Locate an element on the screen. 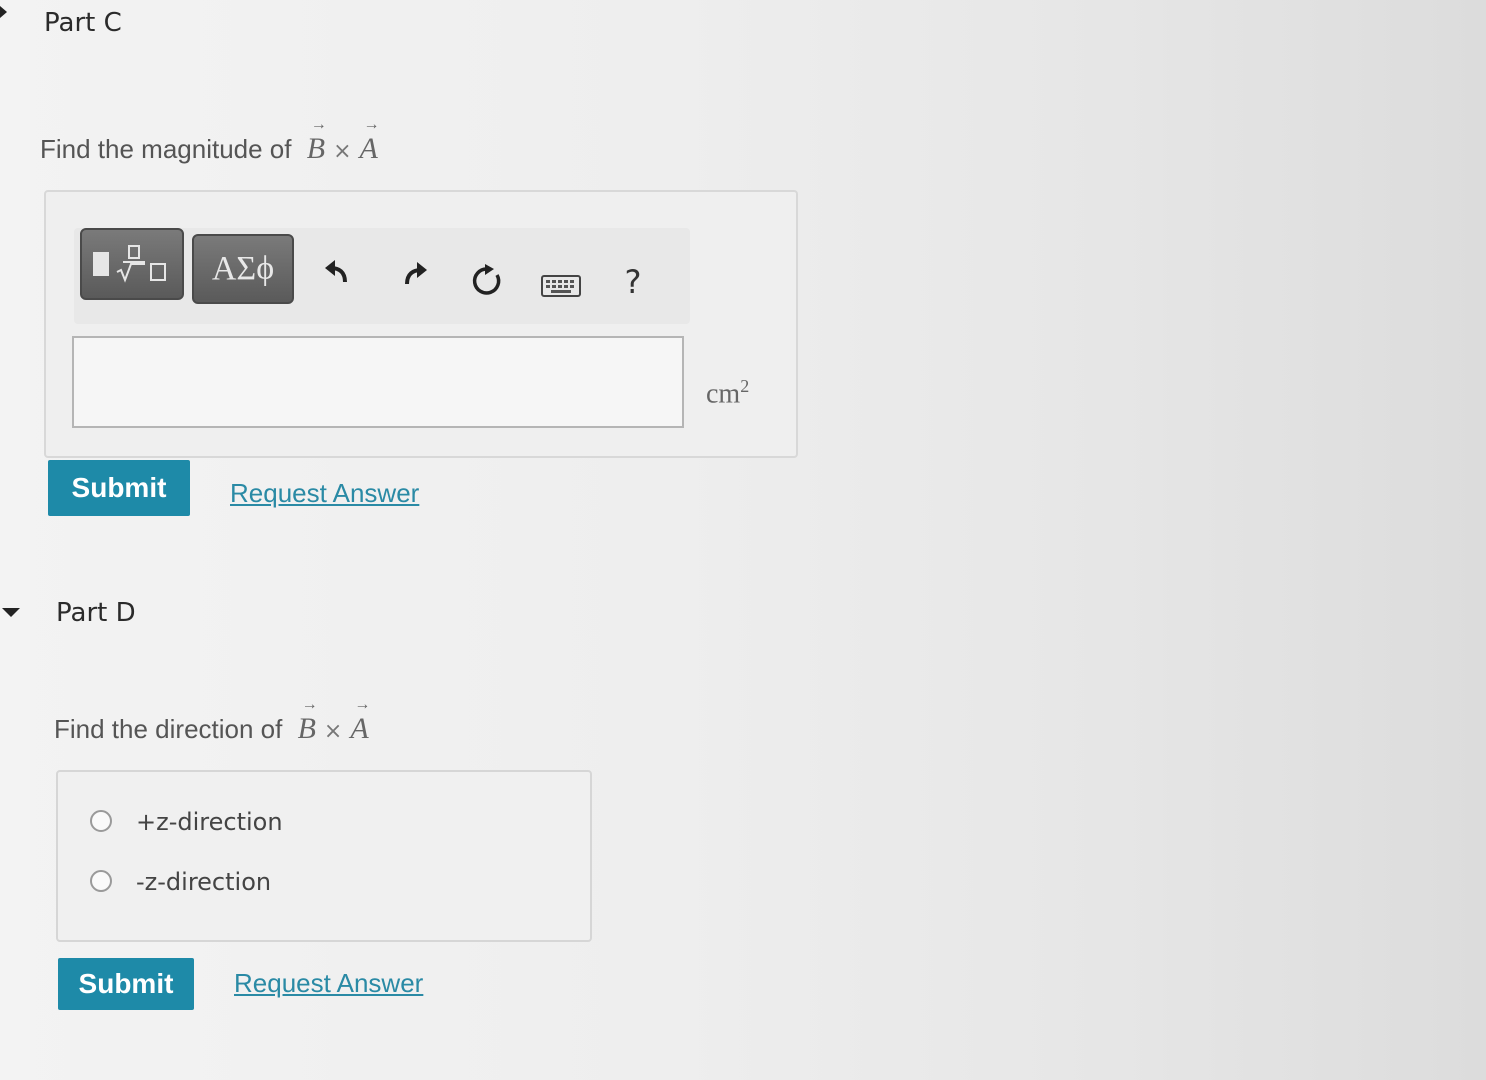 The height and width of the screenshot is (1080, 1486). part-d-expand-icon is located at coordinates (11, 612).